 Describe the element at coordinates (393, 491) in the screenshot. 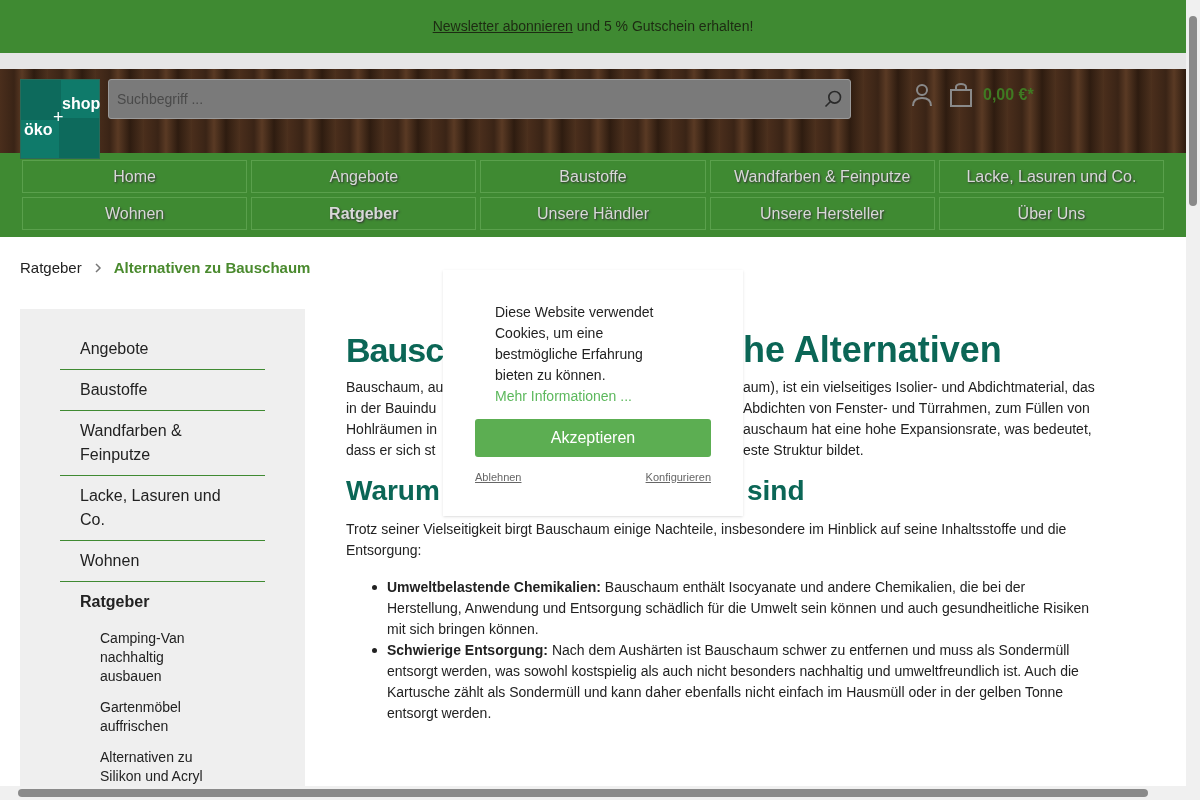

I see `section-heading: Warum` at that location.